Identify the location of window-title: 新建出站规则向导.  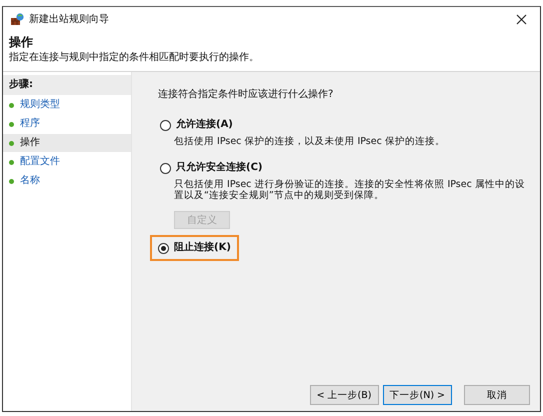
(69, 19).